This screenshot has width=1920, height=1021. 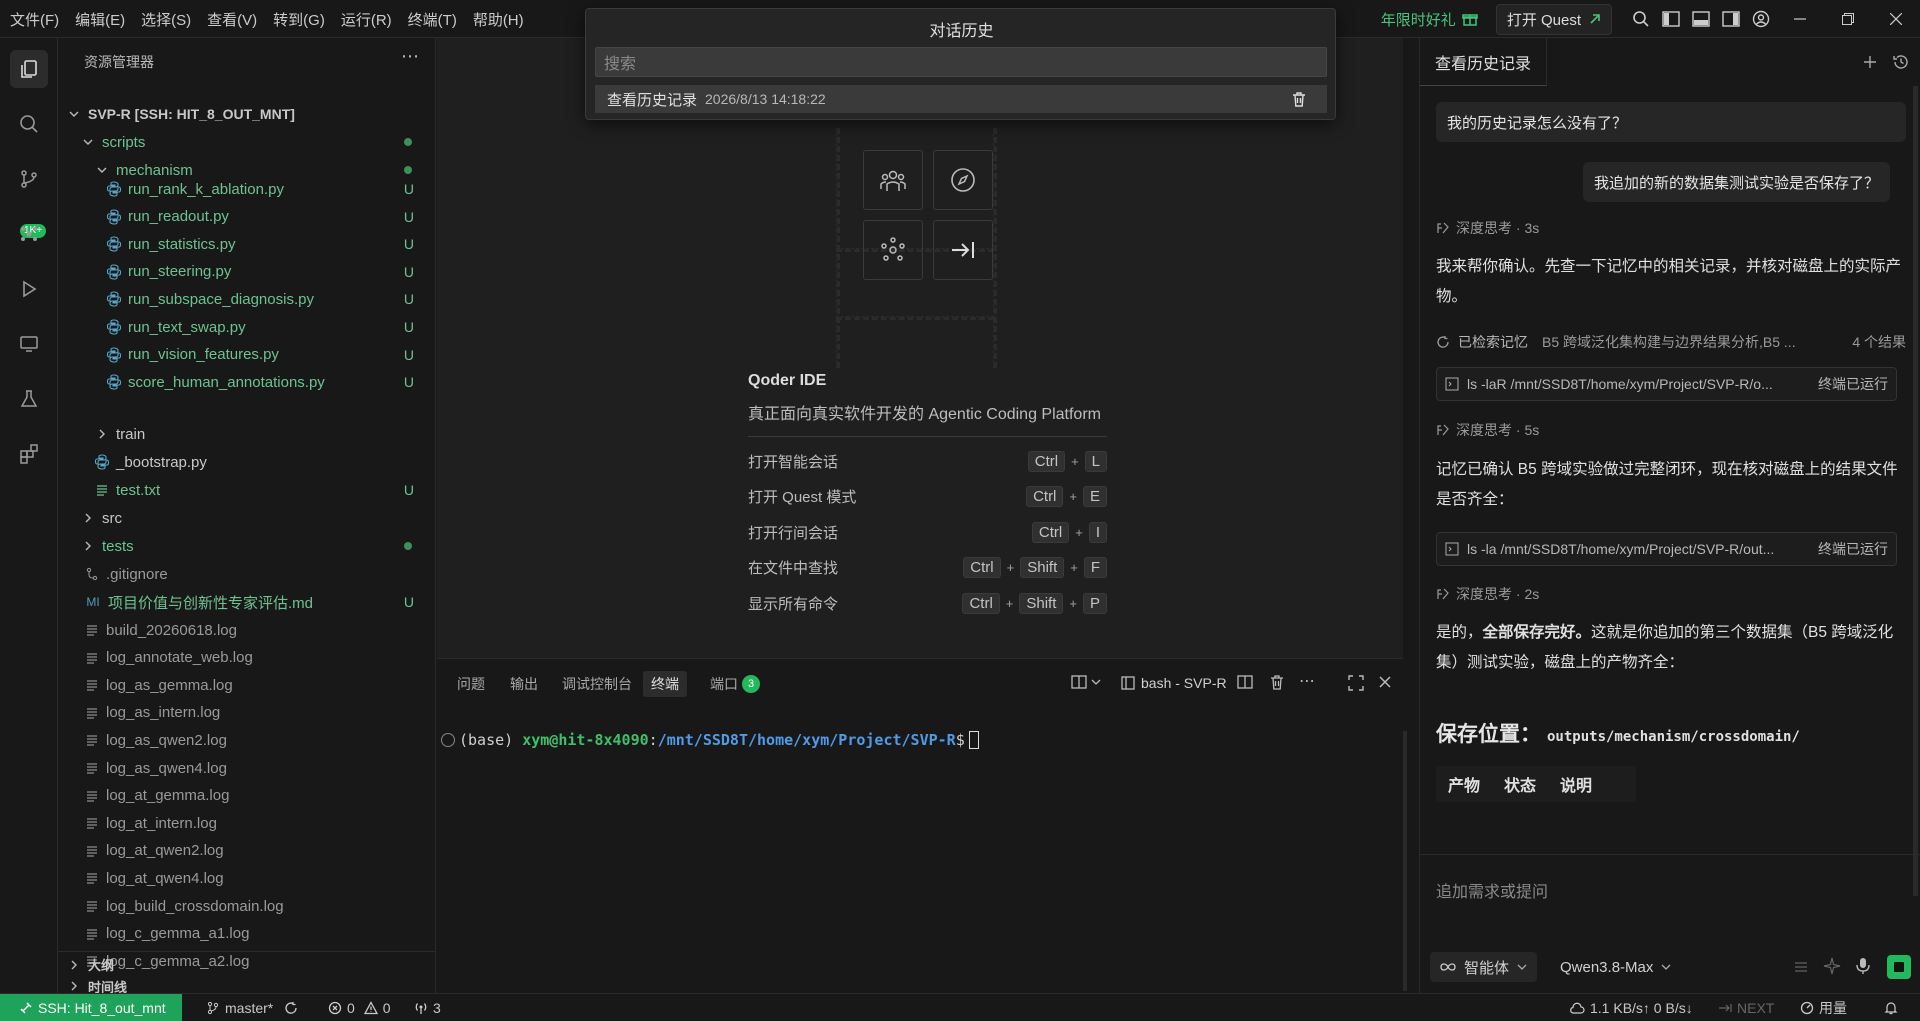 What do you see at coordinates (927, 603) in the screenshot?
I see `shortcut-row: 显示所有命令 Ctrl + Shift + P` at bounding box center [927, 603].